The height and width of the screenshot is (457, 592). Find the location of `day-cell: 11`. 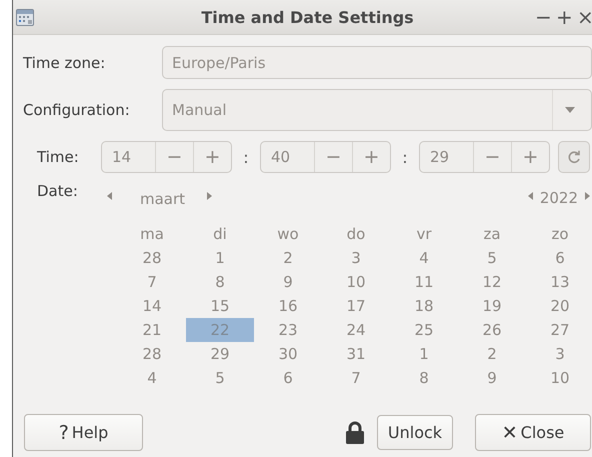

day-cell: 11 is located at coordinates (424, 282).